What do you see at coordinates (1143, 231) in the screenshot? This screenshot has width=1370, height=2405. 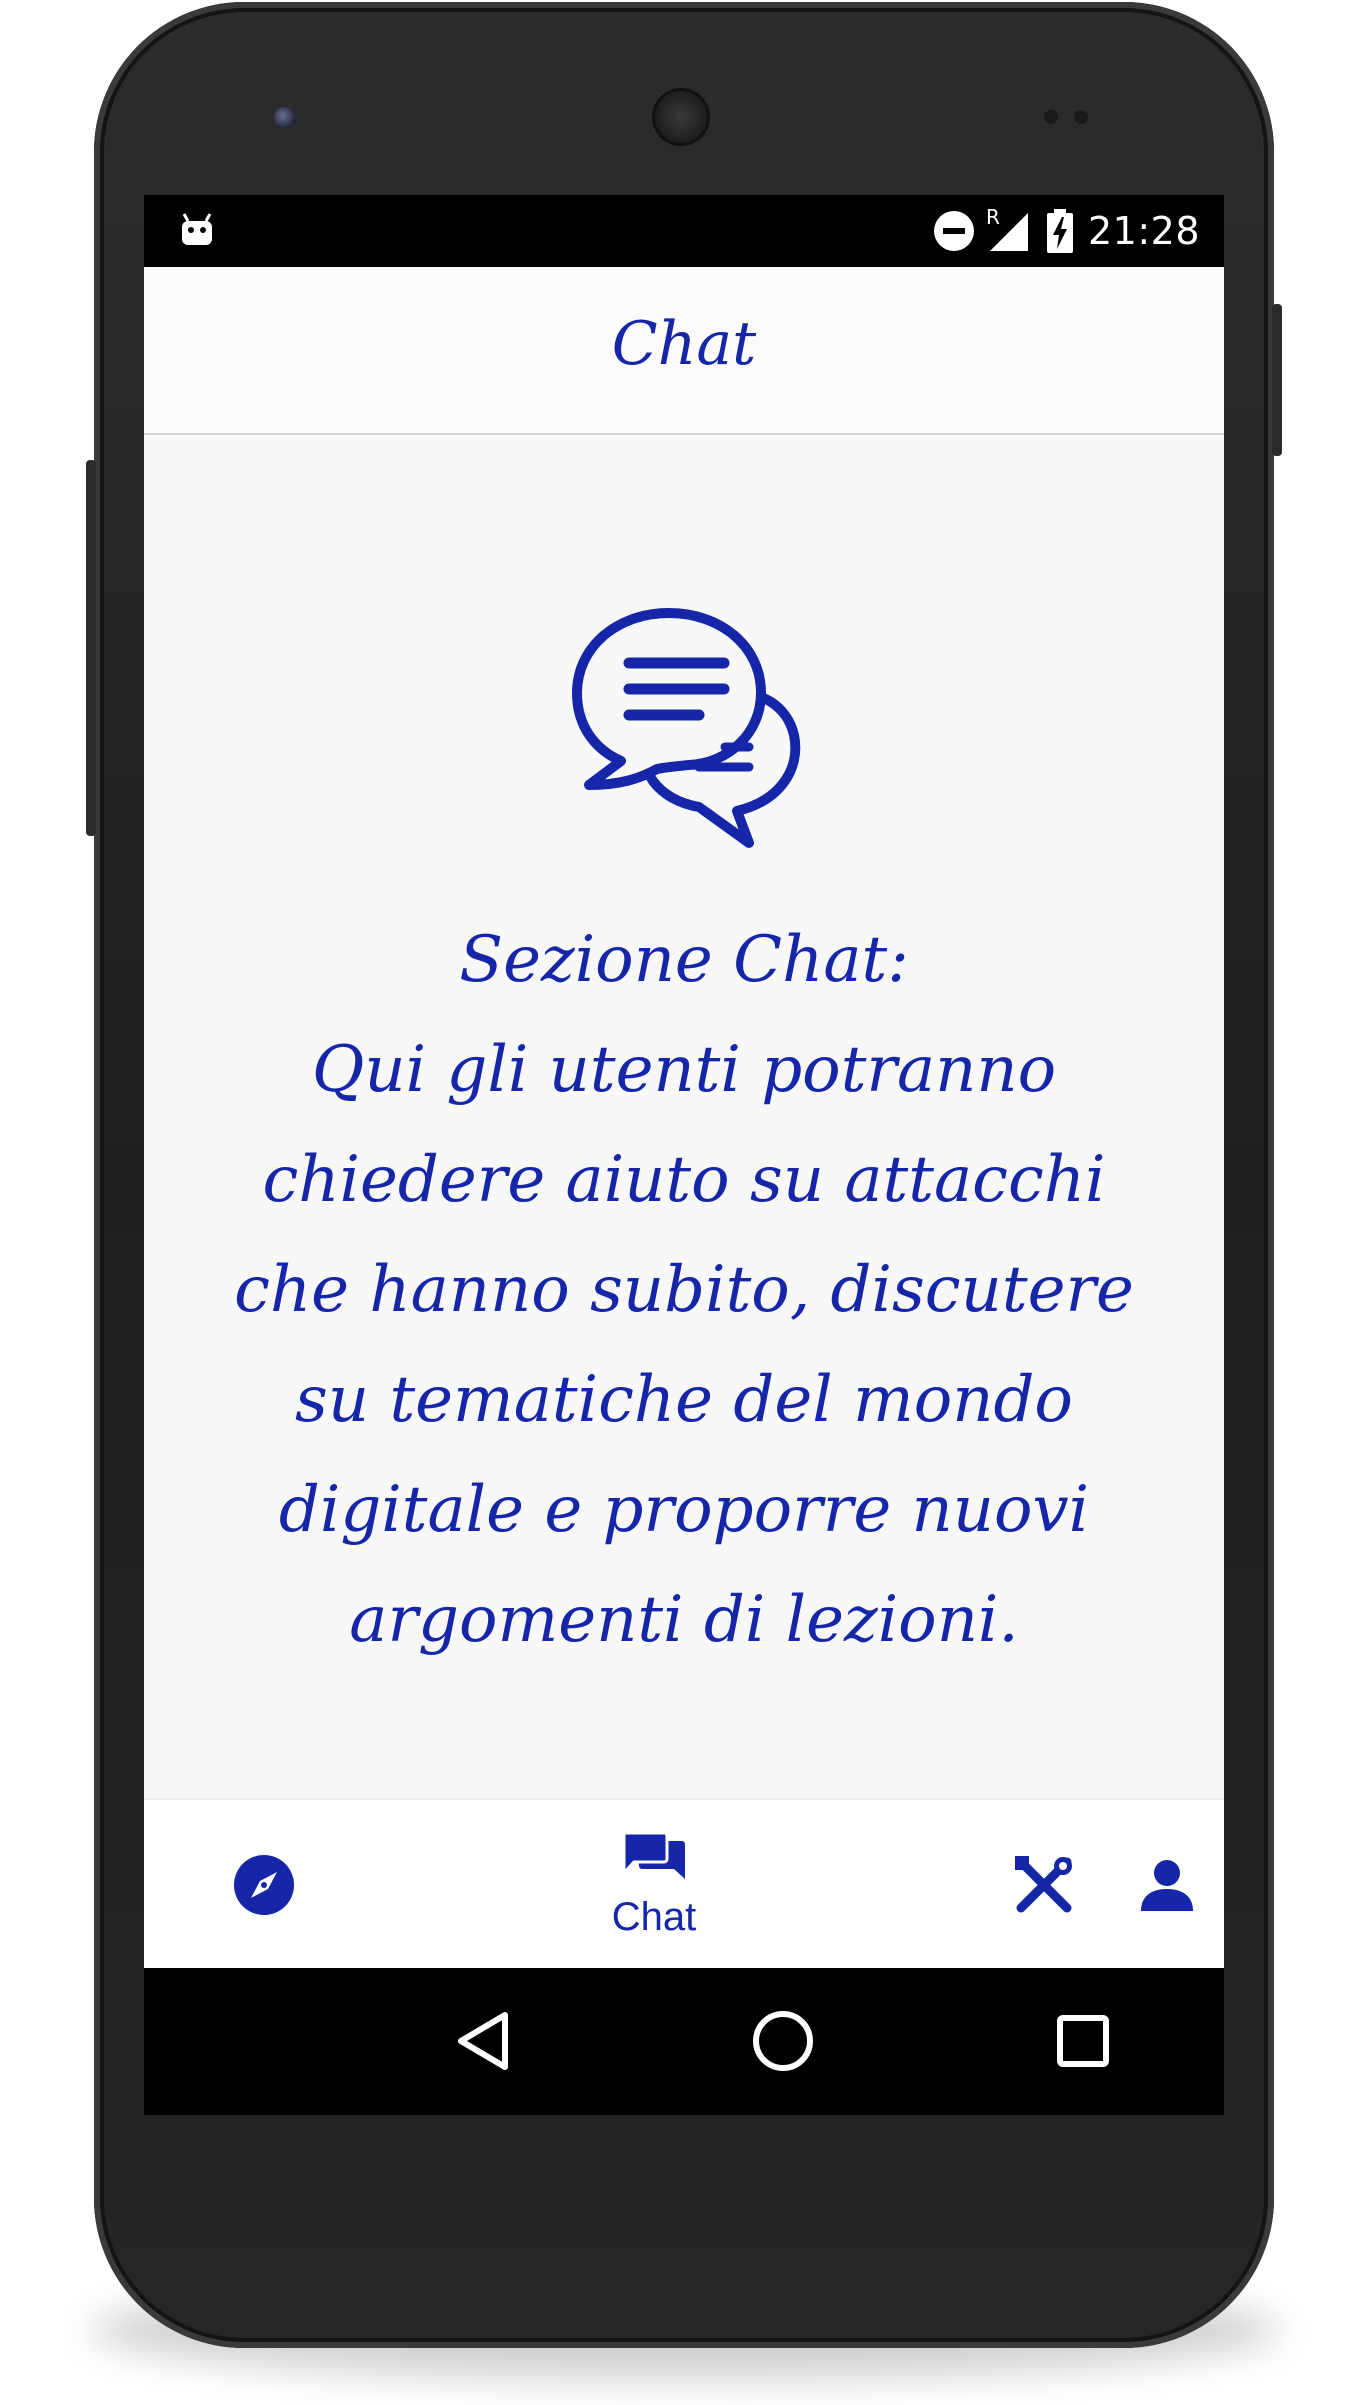 I see `status-clock: 21:28` at bounding box center [1143, 231].